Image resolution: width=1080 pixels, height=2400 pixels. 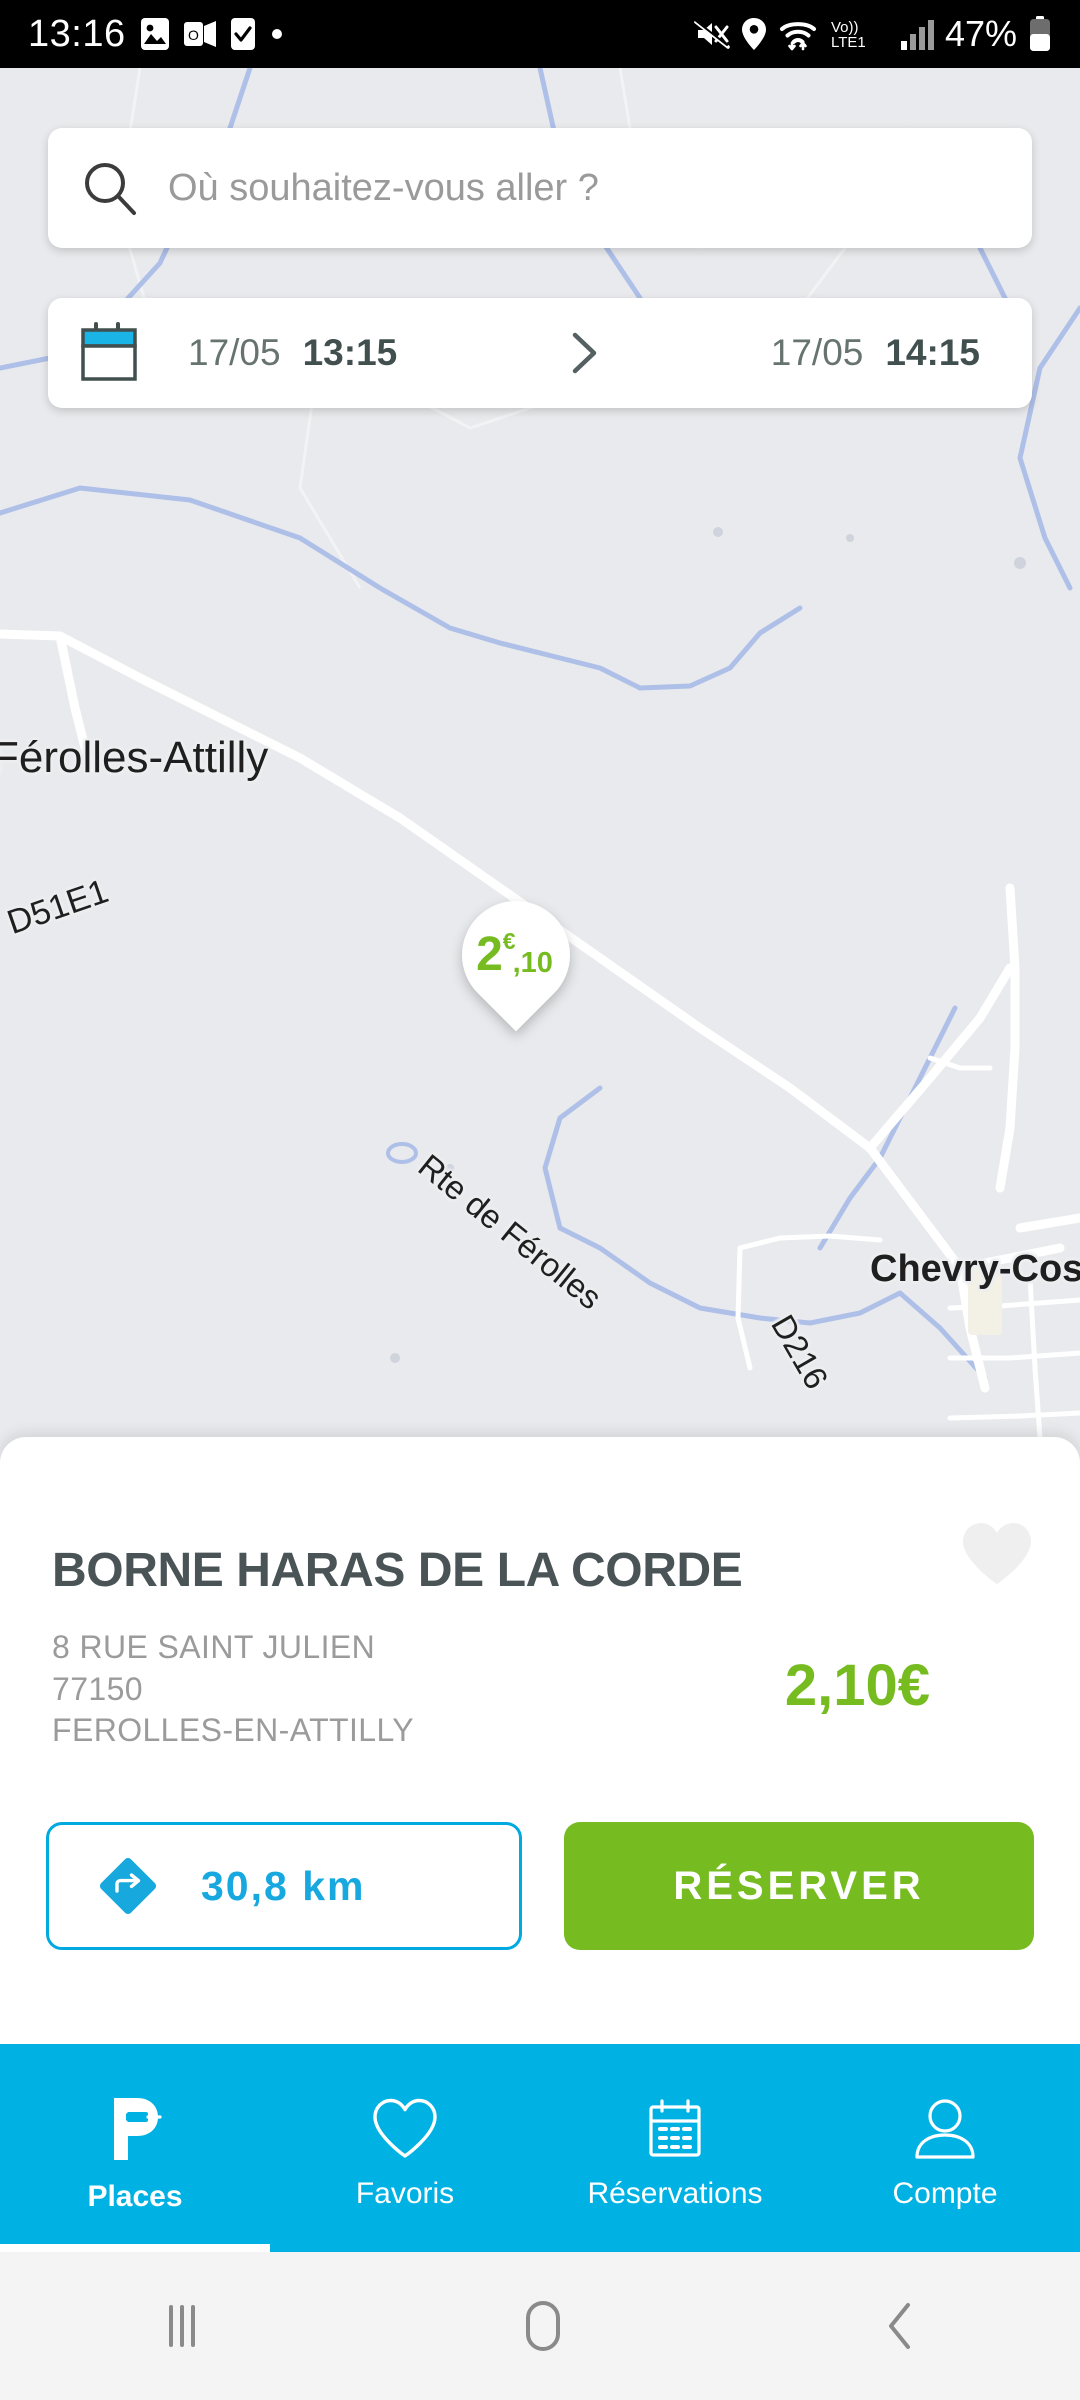 What do you see at coordinates (675, 2193) in the screenshot?
I see `nav-label-reservations: Réservations` at bounding box center [675, 2193].